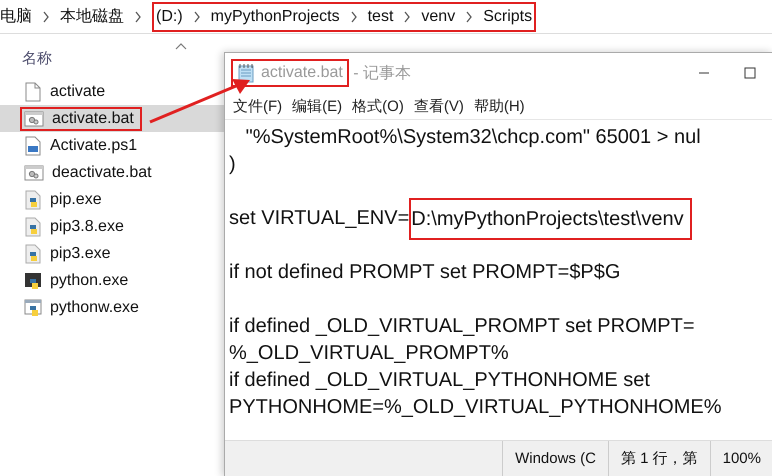 The width and height of the screenshot is (772, 476). I want to click on highlighted-path: D:\myPythonProjects\test\venv, so click(550, 219).